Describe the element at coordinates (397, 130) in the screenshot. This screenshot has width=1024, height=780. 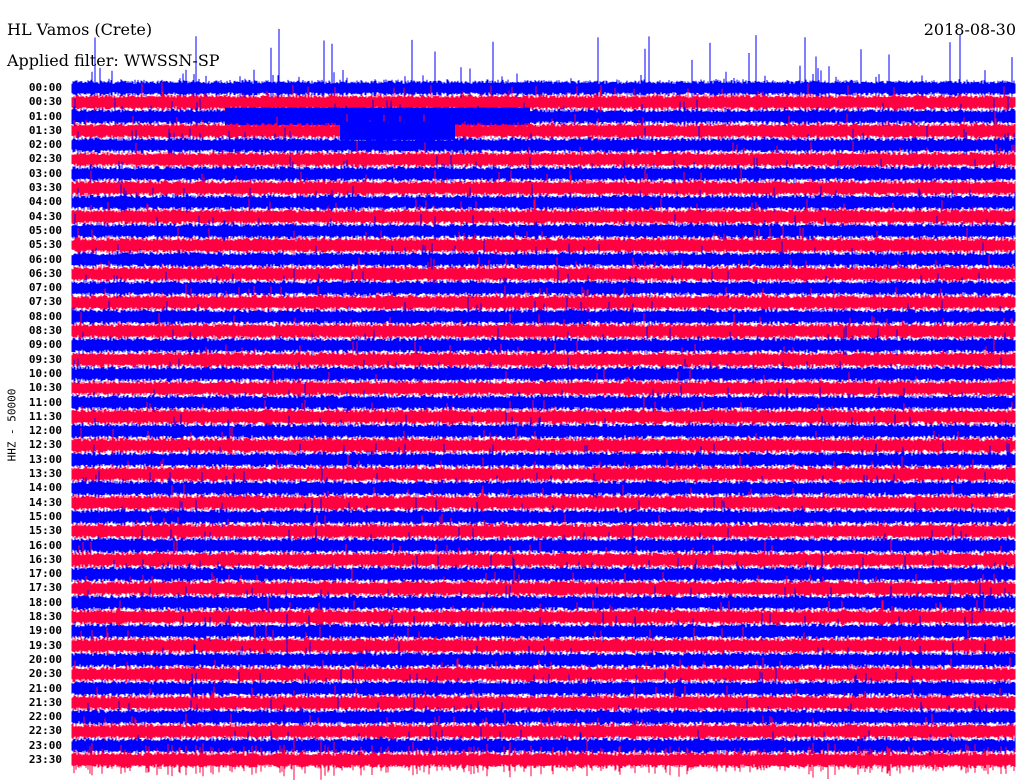
I see `saturated-segment` at that location.